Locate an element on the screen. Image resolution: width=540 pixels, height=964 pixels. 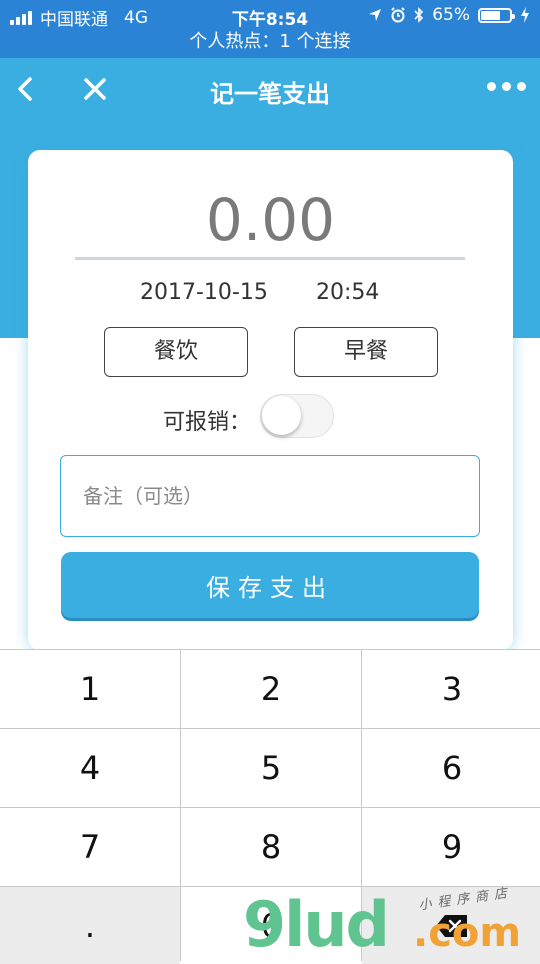
time-picker: 20:54 is located at coordinates (347, 292).